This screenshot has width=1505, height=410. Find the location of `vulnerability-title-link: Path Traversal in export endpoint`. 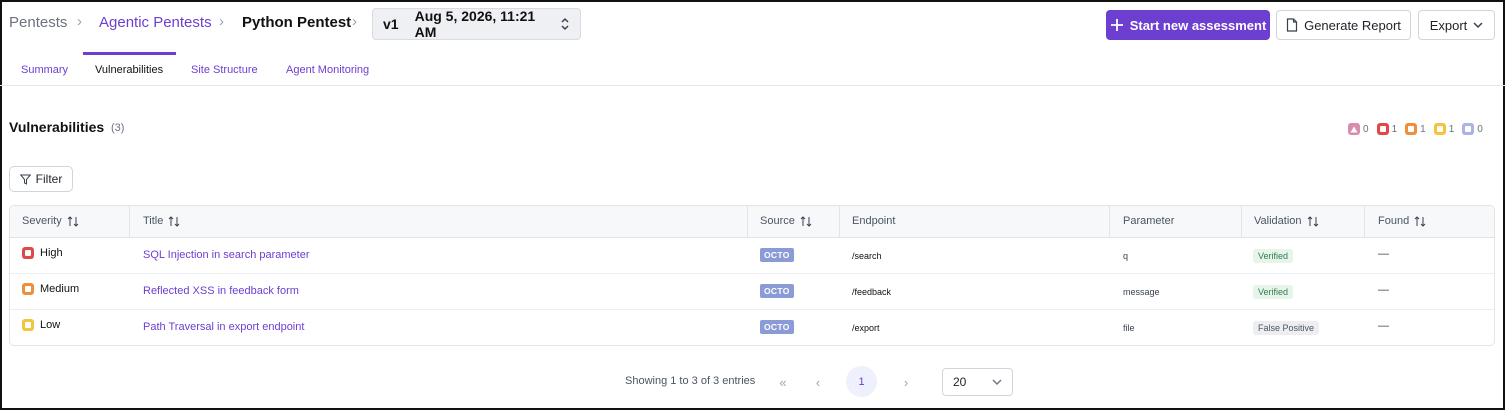

vulnerability-title-link: Path Traversal in export endpoint is located at coordinates (223, 327).